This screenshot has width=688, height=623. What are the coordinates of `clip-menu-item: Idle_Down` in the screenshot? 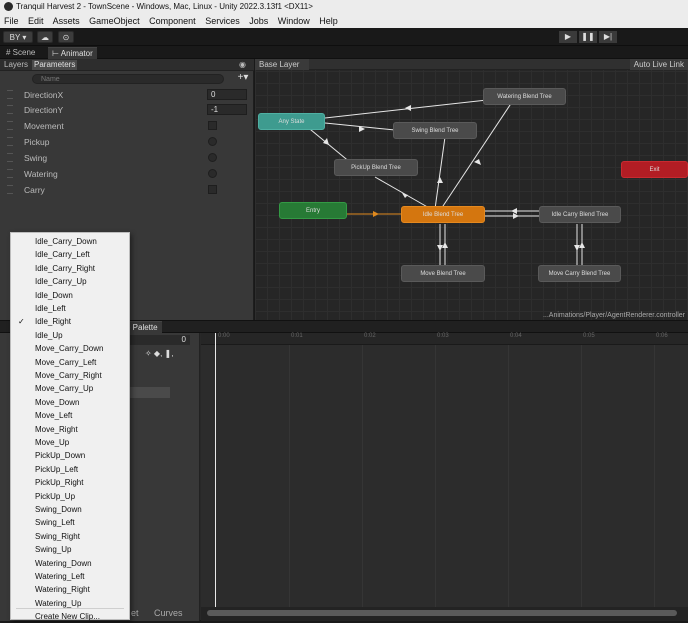 It's located at (70, 295).